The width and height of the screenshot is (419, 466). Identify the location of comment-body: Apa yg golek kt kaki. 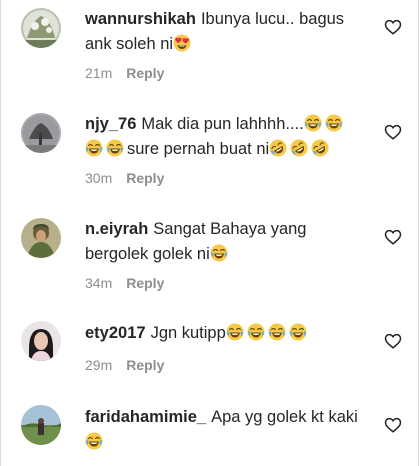
(284, 417).